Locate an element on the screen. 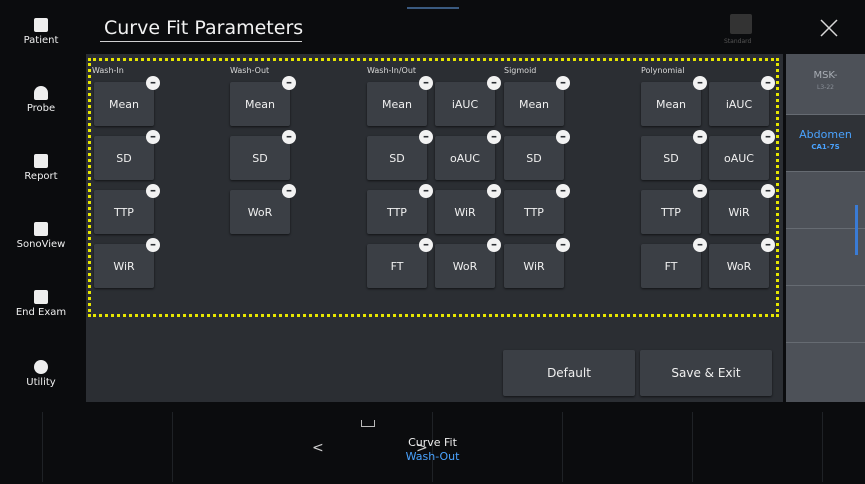  save-exit-button: Save & Exit is located at coordinates (706, 373).